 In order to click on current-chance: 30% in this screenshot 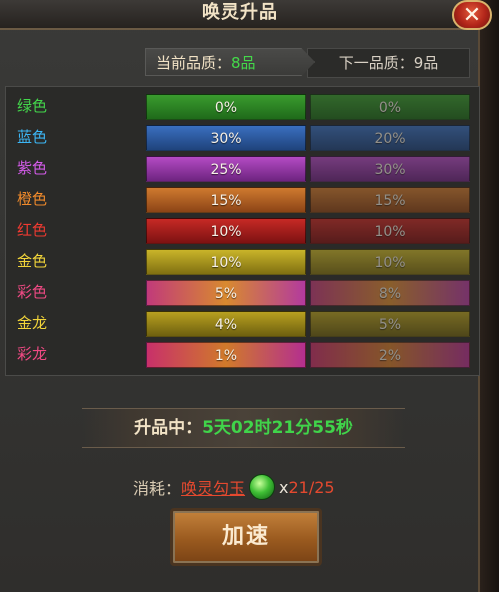, I will do `click(226, 138)`.